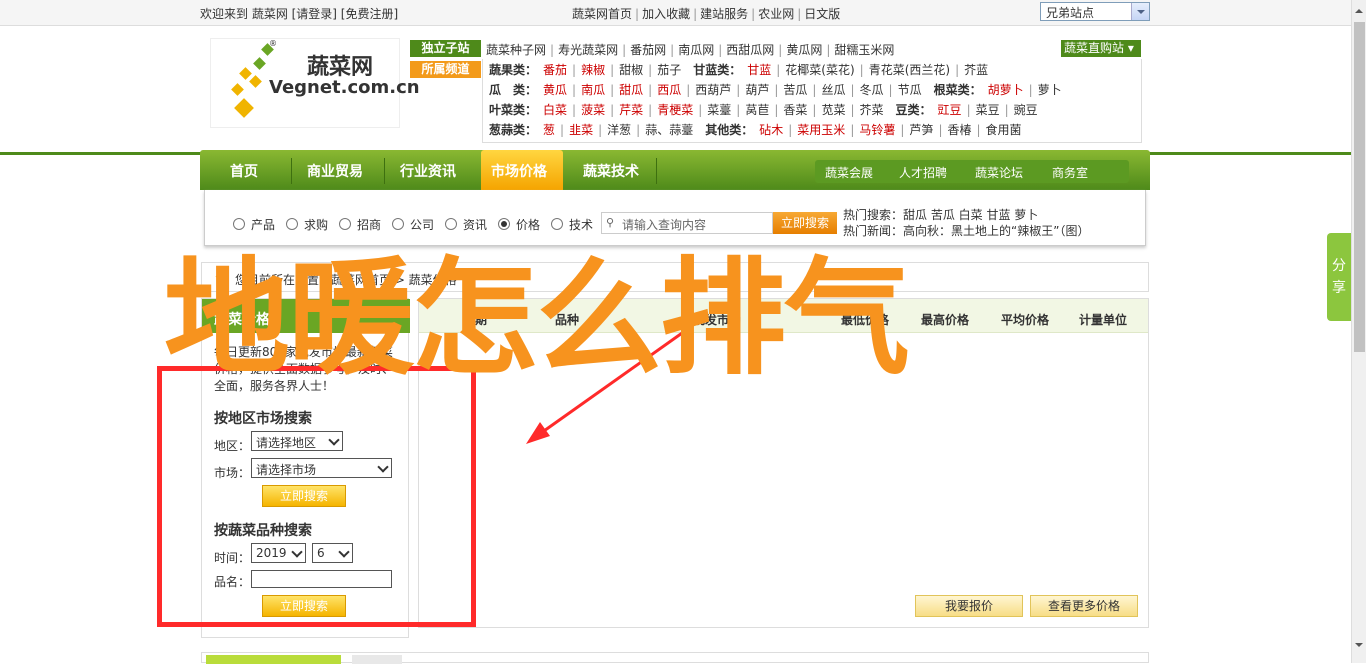 This screenshot has width=1366, height=664. I want to click on search-input: ⚲ 请输入查询内容, so click(687, 223).